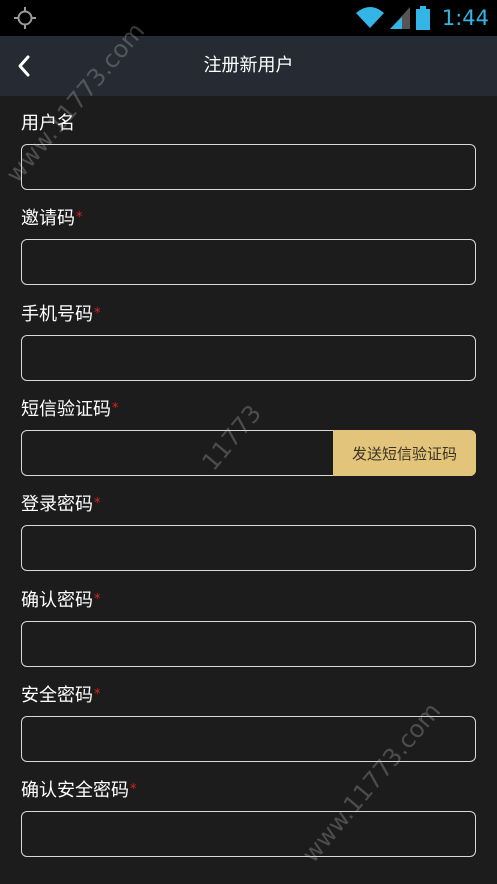 The width and height of the screenshot is (497, 884). I want to click on confirm-password-input, so click(248, 644).